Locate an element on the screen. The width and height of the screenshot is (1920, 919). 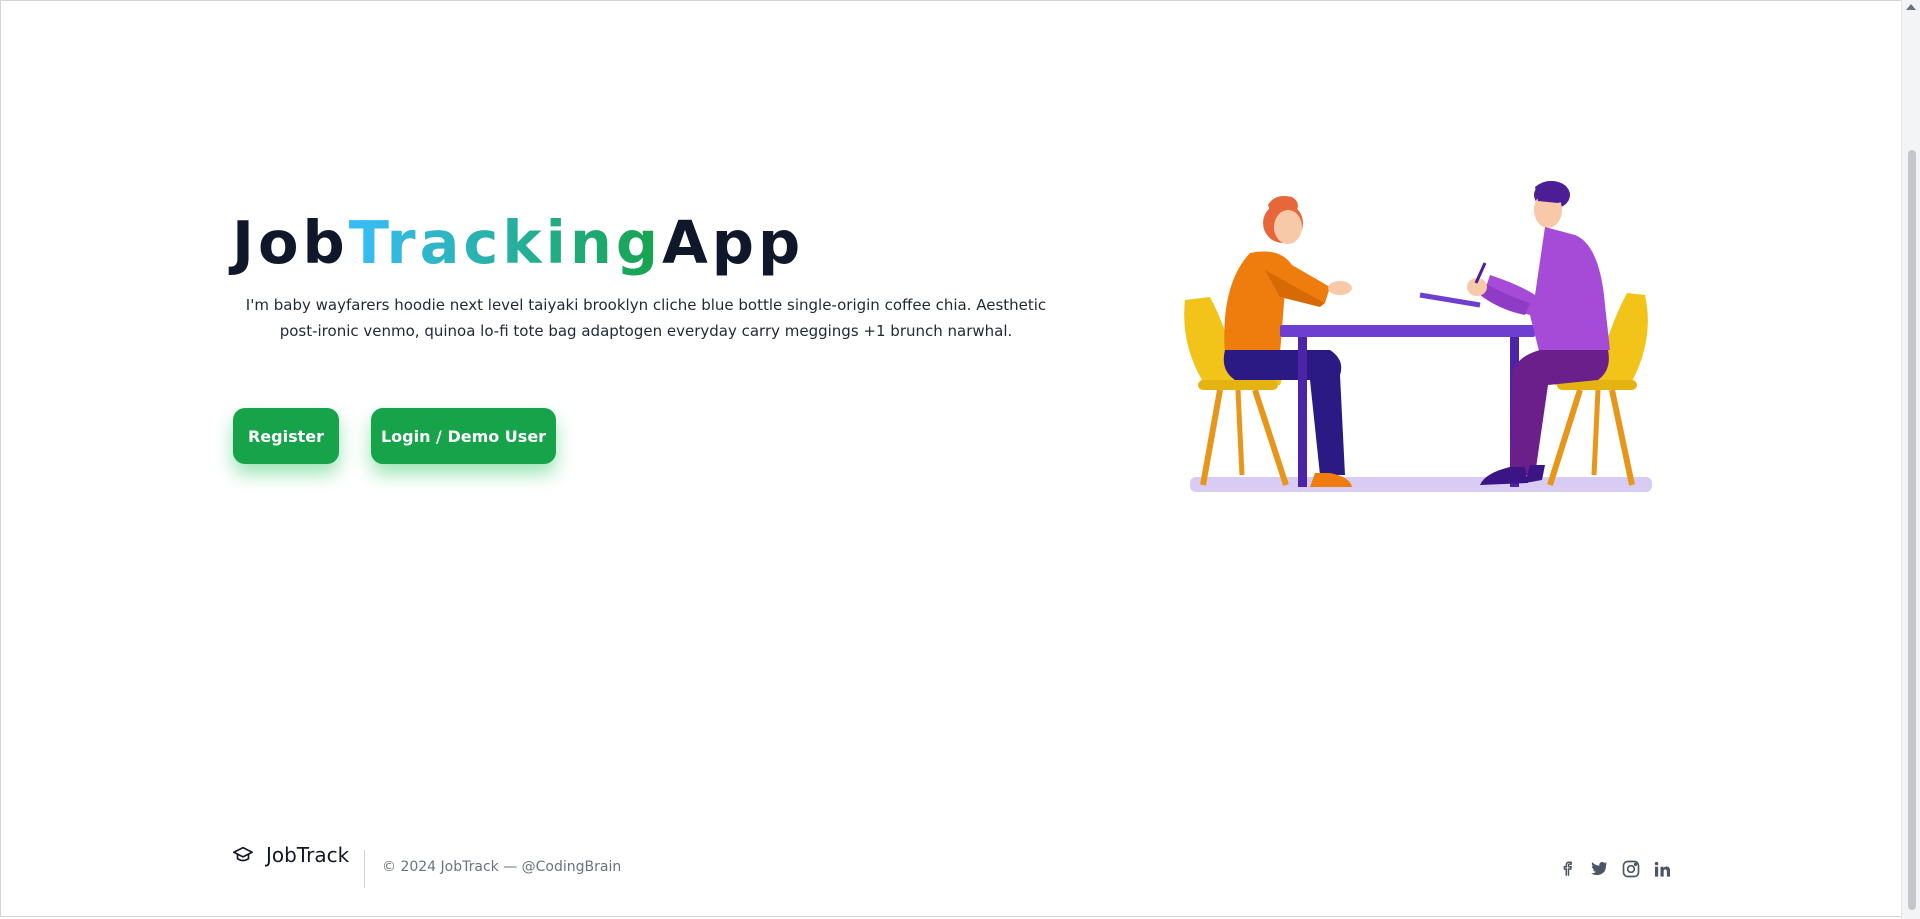
hero-title-tracking: Tracking is located at coordinates (505, 242).